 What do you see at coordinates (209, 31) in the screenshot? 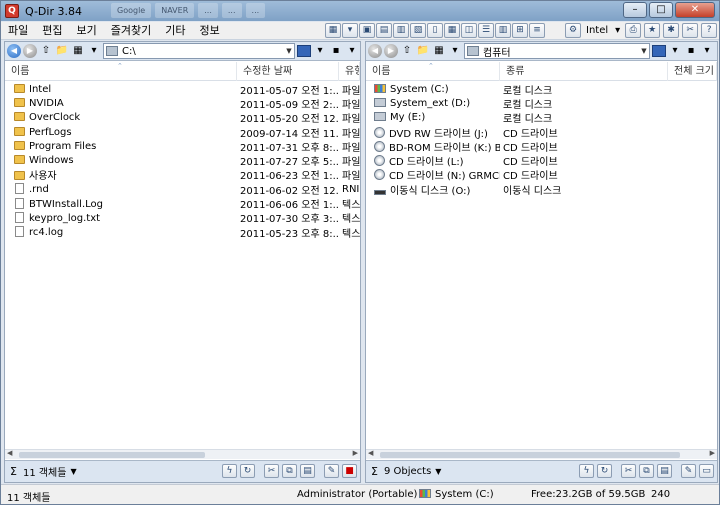
I see `menu-info: 정보` at bounding box center [209, 31].